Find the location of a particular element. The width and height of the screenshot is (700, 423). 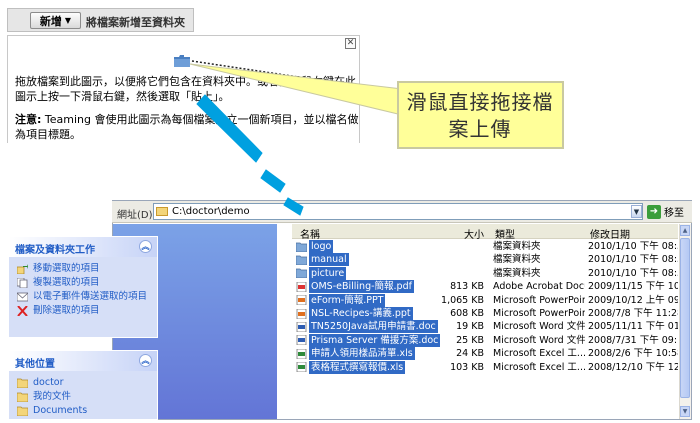

task-copy: 複製選取的項目 is located at coordinates (83, 283).